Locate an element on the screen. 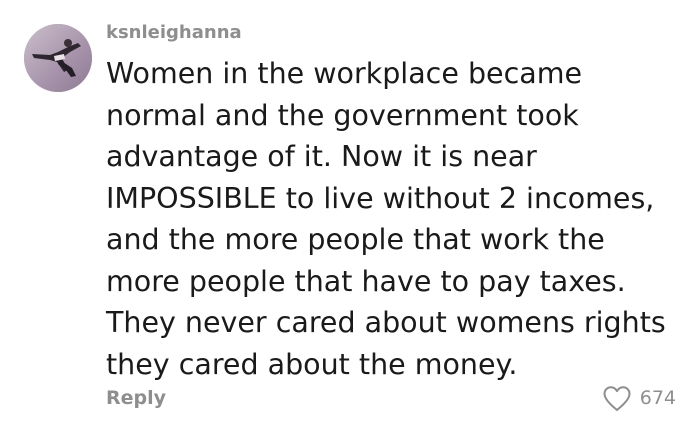  avatar-photo is located at coordinates (58, 58).